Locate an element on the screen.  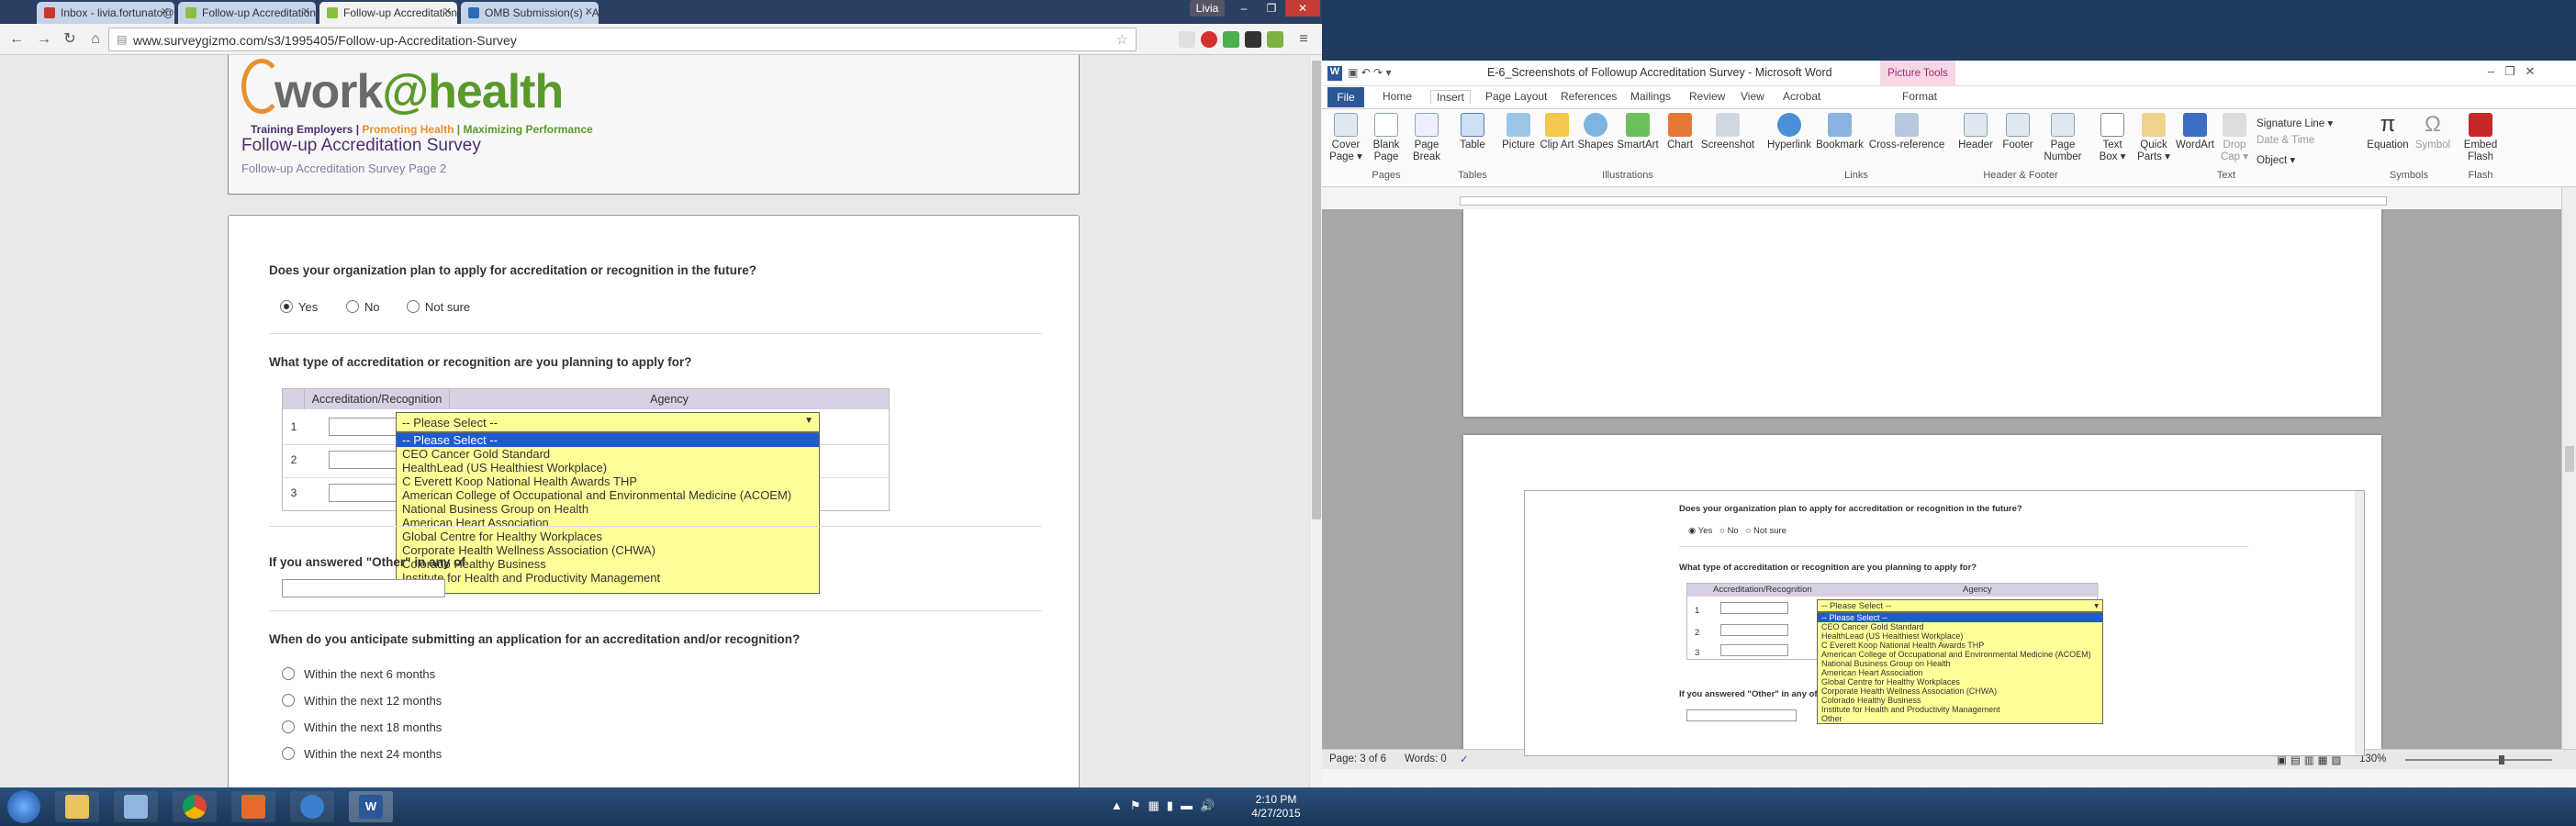
window-controls: – ❐ ✕ is located at coordinates (2511, 71).